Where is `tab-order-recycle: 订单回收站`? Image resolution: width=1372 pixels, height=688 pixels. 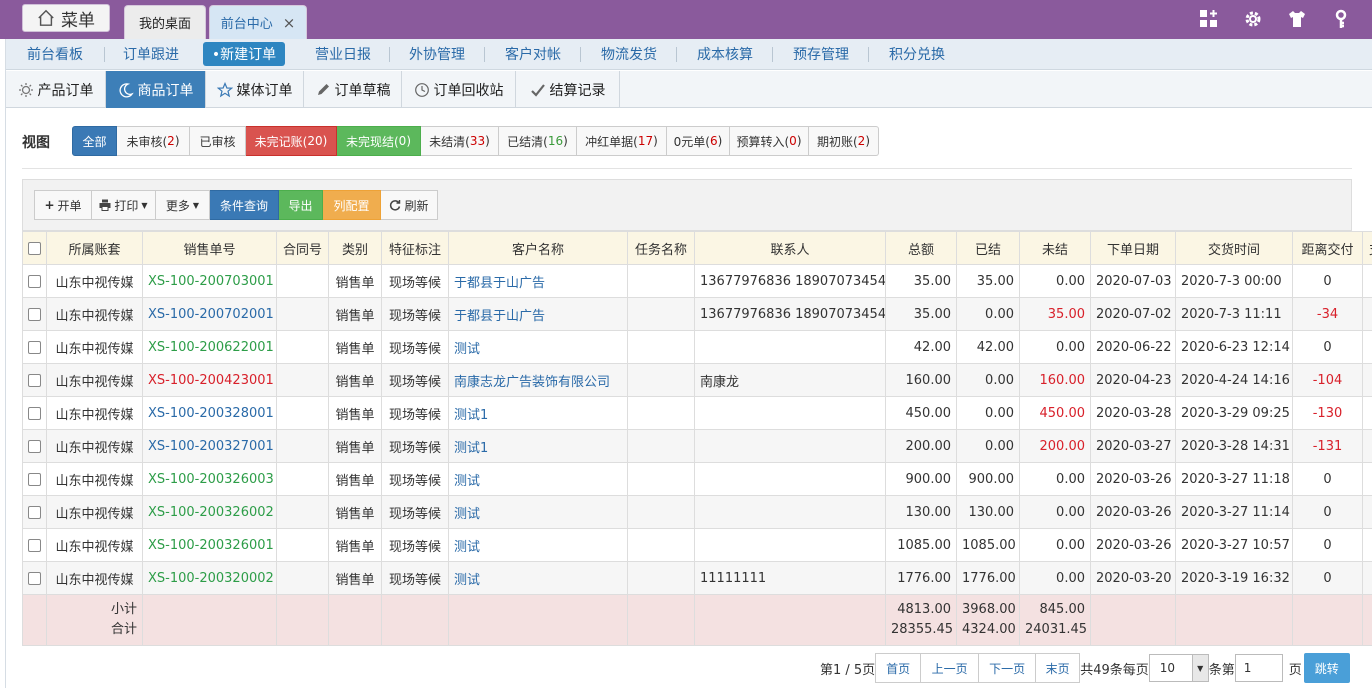 tab-order-recycle: 订单回收站 is located at coordinates (459, 89).